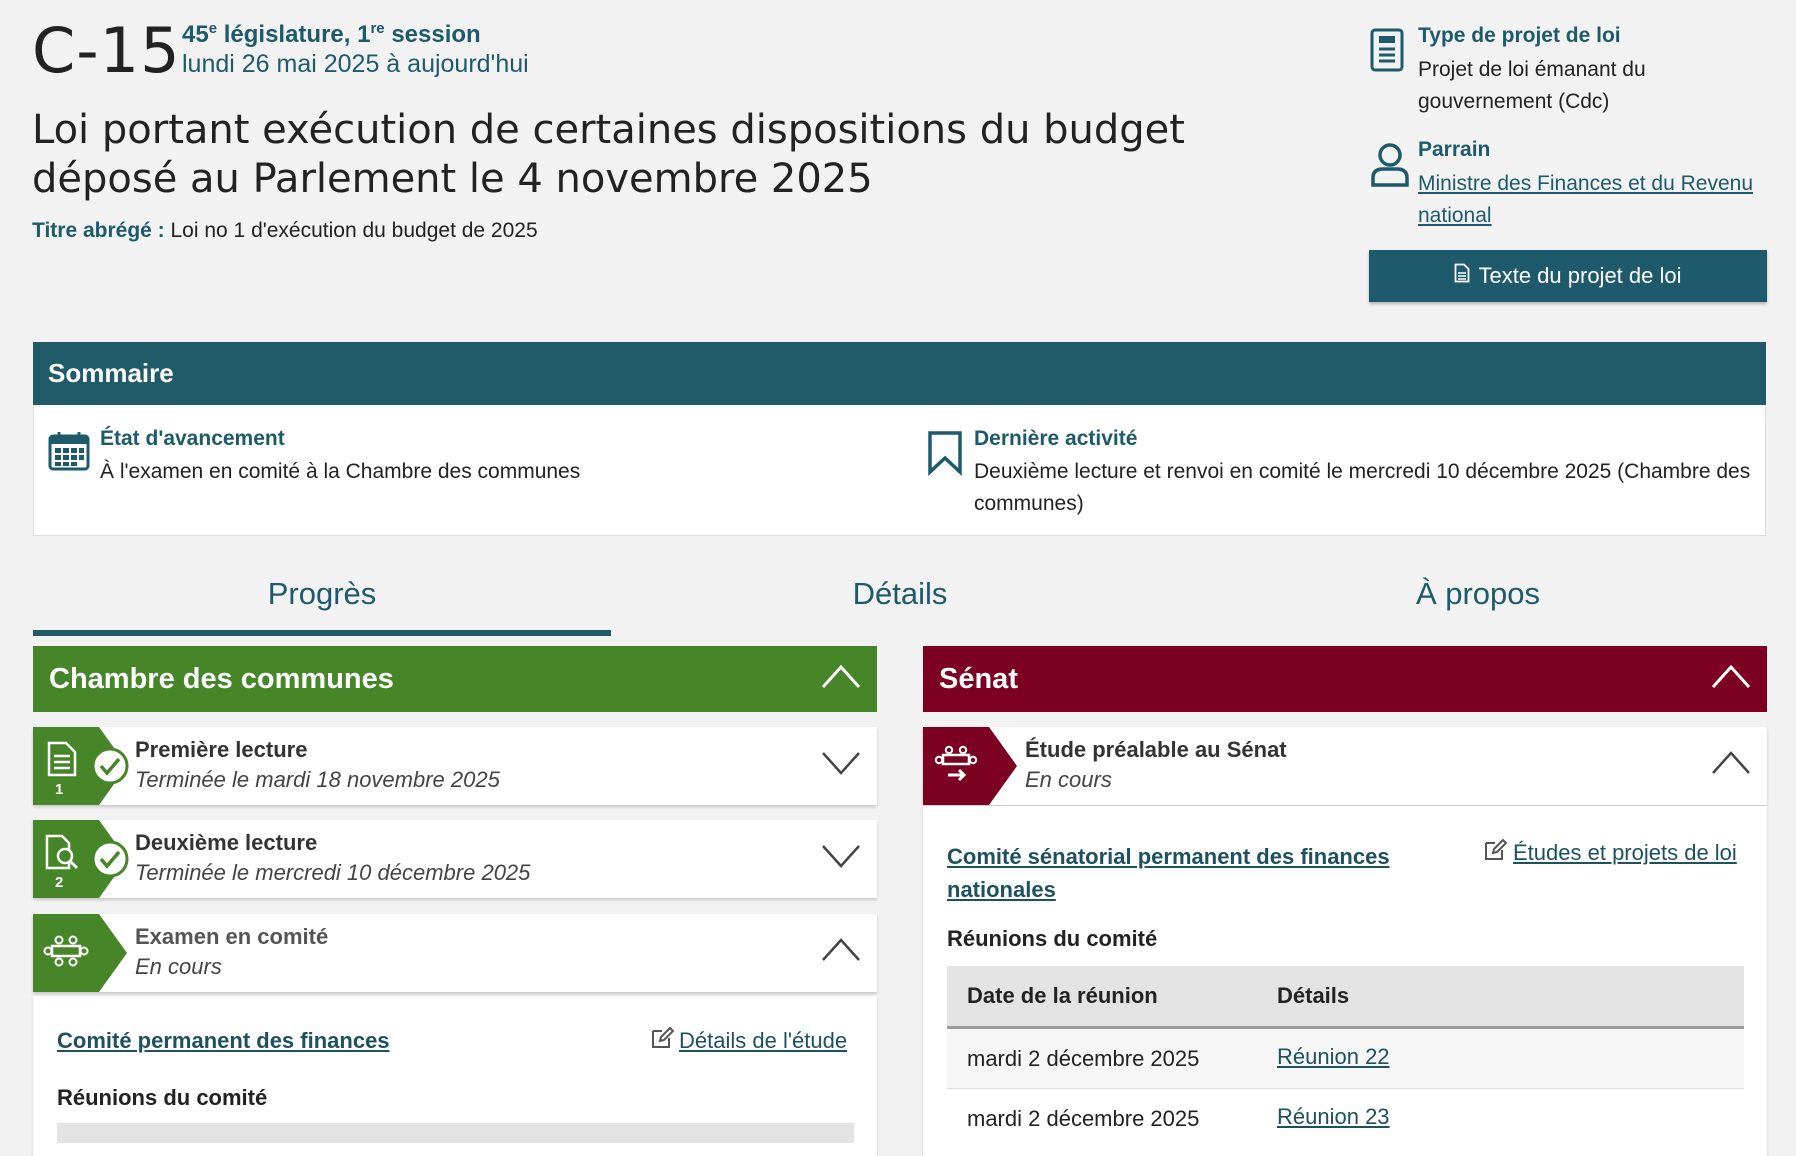 This screenshot has height=1156, width=1796. Describe the element at coordinates (436, 34) in the screenshot. I see `session-text: session` at that location.